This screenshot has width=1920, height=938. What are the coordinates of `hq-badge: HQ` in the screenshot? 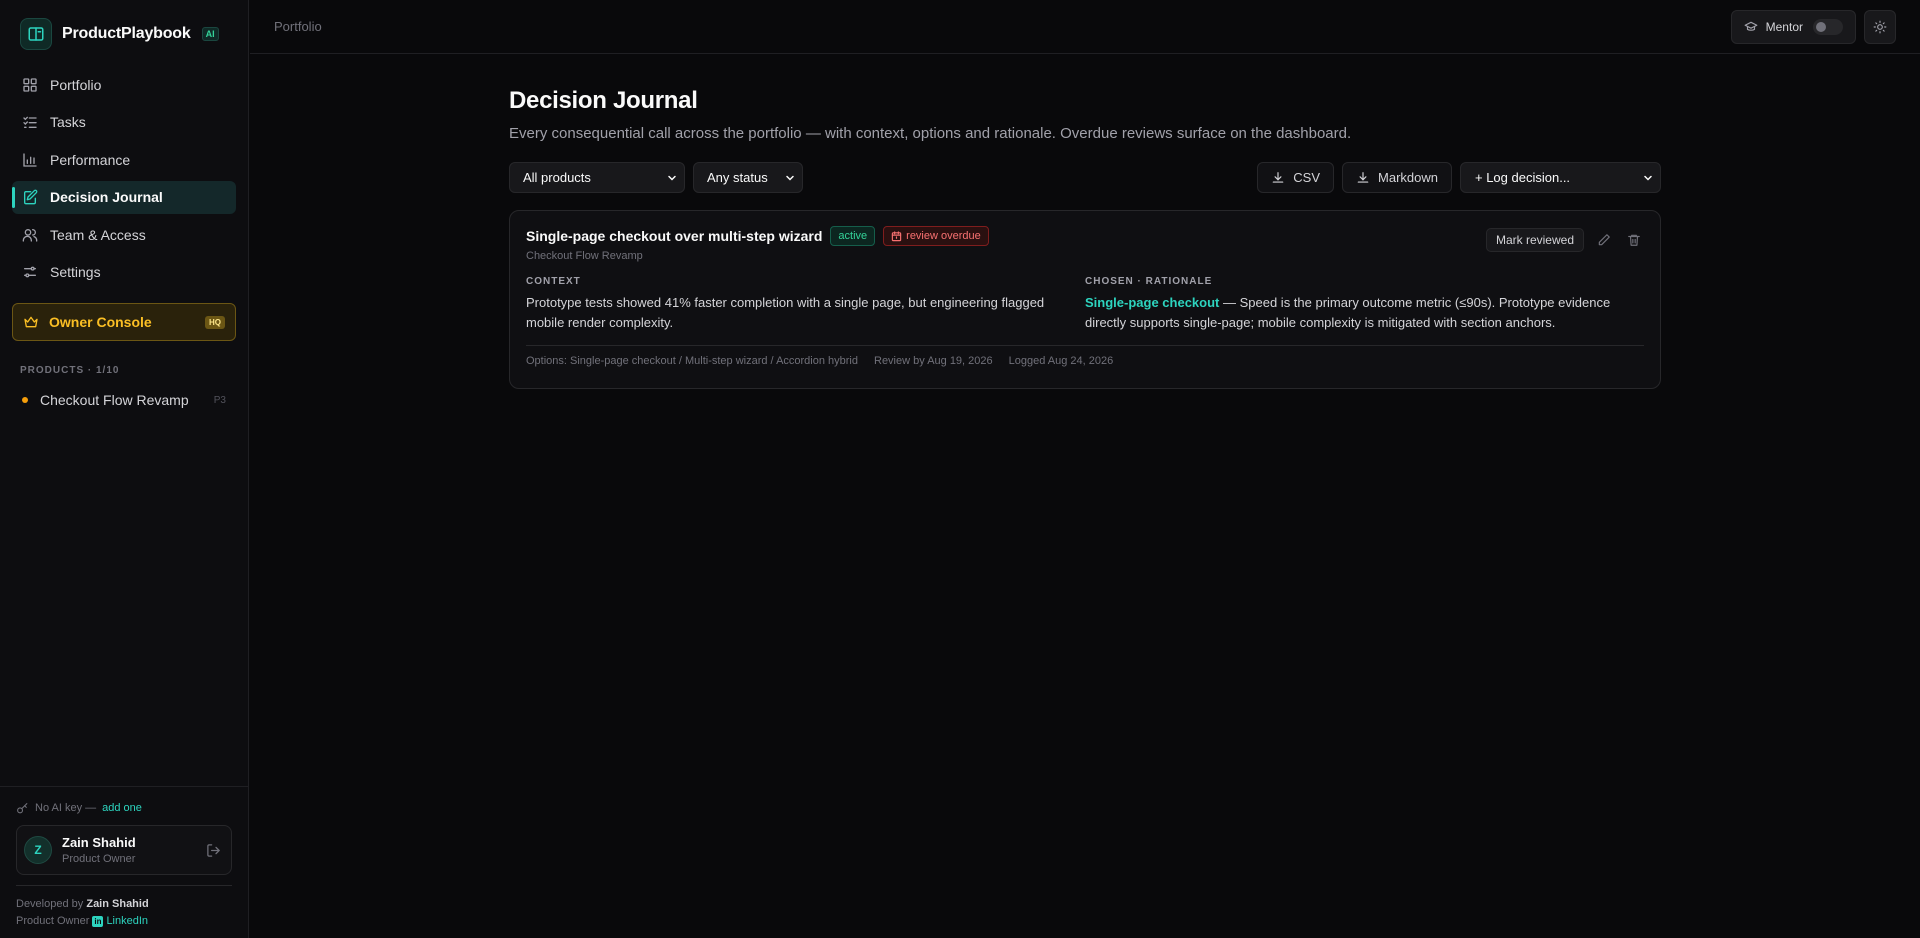 It's located at (215, 322).